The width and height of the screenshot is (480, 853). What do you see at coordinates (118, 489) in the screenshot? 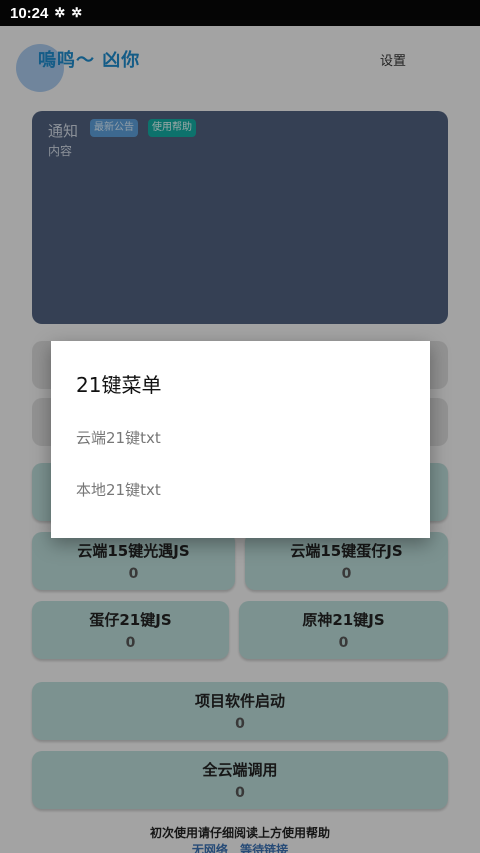
I see `dialog-item-local21: 本地21键txt` at bounding box center [118, 489].